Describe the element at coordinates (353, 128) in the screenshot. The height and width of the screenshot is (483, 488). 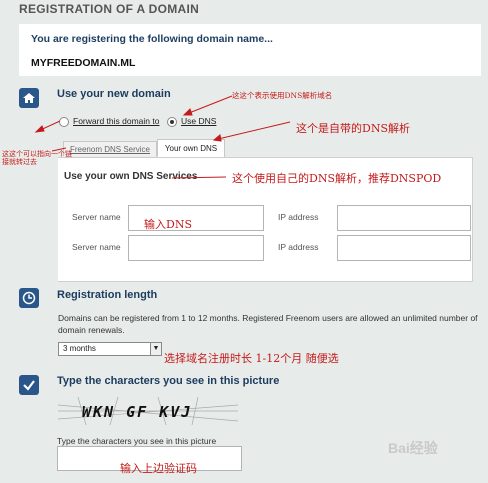
I see `annotation-freenom-dns: 这个是自带的DNS解析` at that location.